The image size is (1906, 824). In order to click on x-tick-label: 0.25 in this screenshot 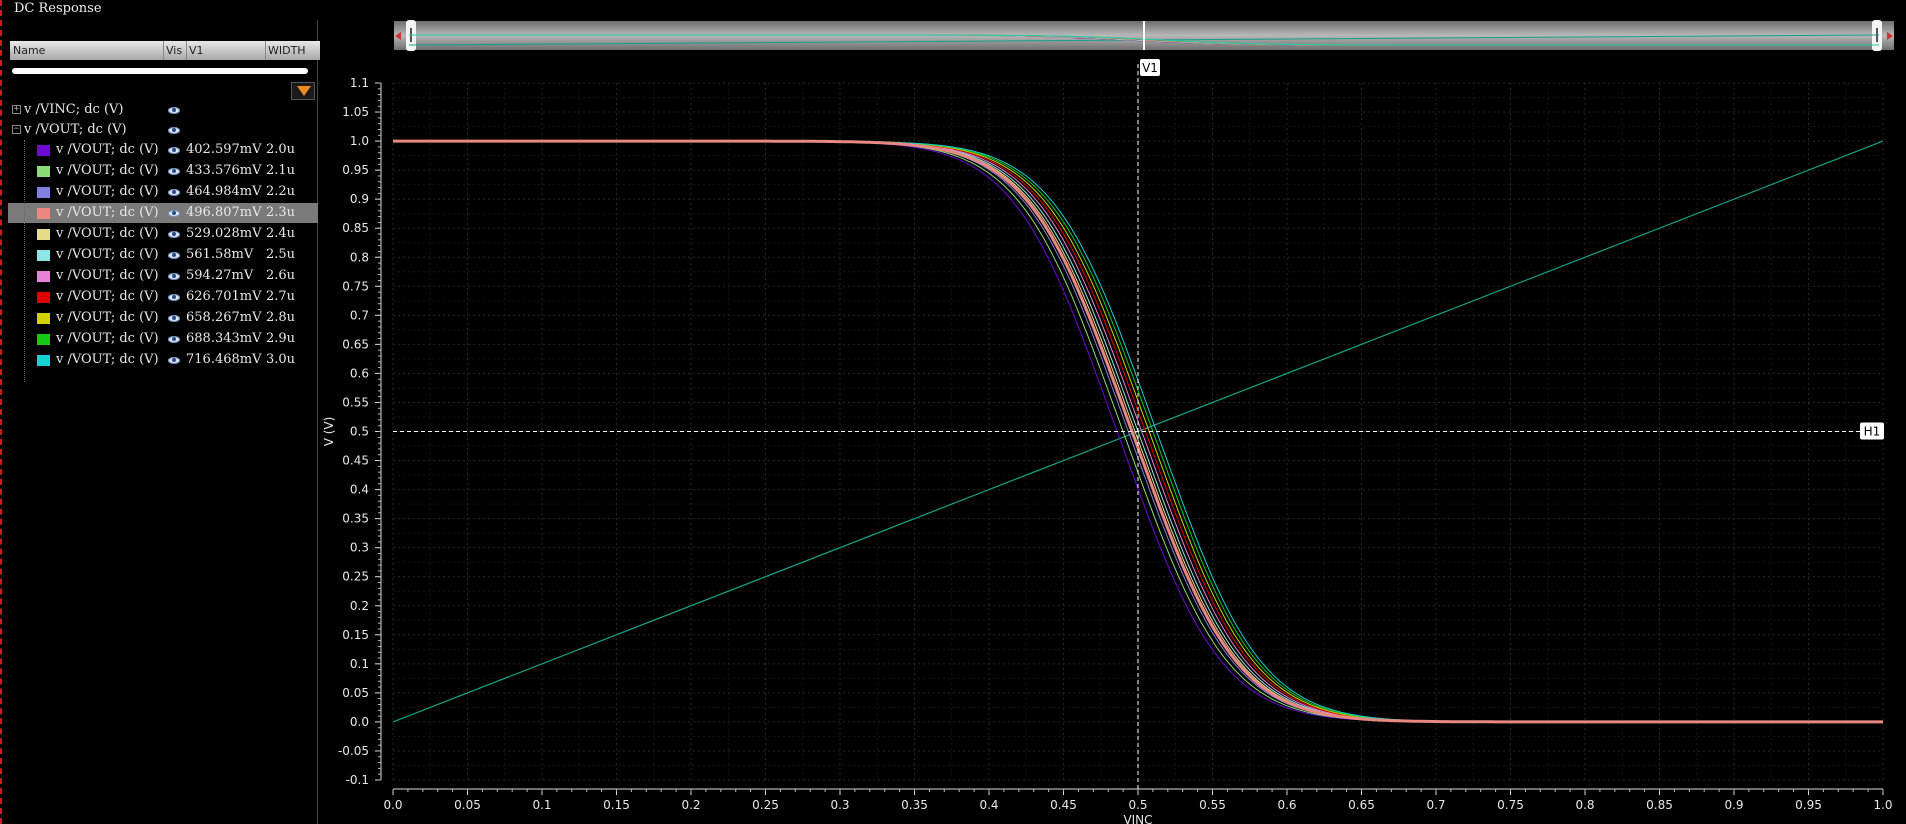, I will do `click(765, 805)`.